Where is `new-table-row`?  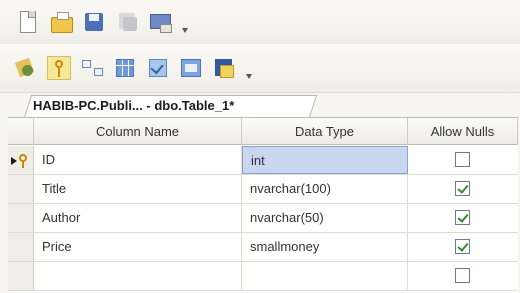 new-table-row is located at coordinates (276, 276).